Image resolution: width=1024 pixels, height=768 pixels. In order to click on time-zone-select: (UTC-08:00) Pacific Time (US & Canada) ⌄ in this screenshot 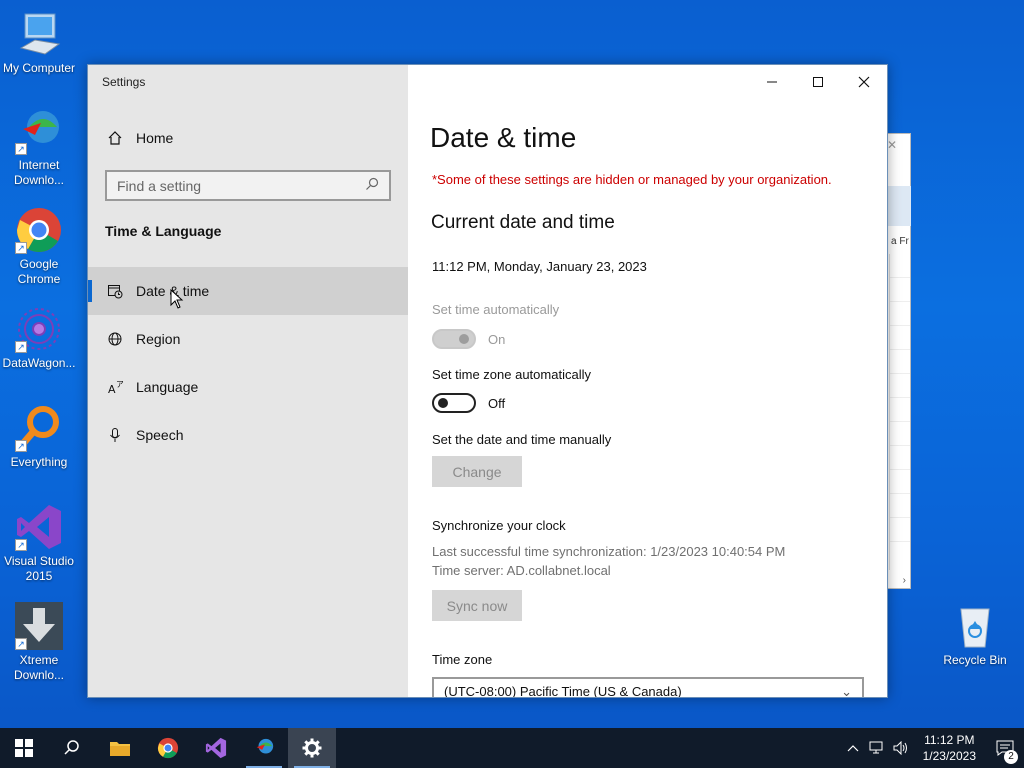, I will do `click(648, 687)`.